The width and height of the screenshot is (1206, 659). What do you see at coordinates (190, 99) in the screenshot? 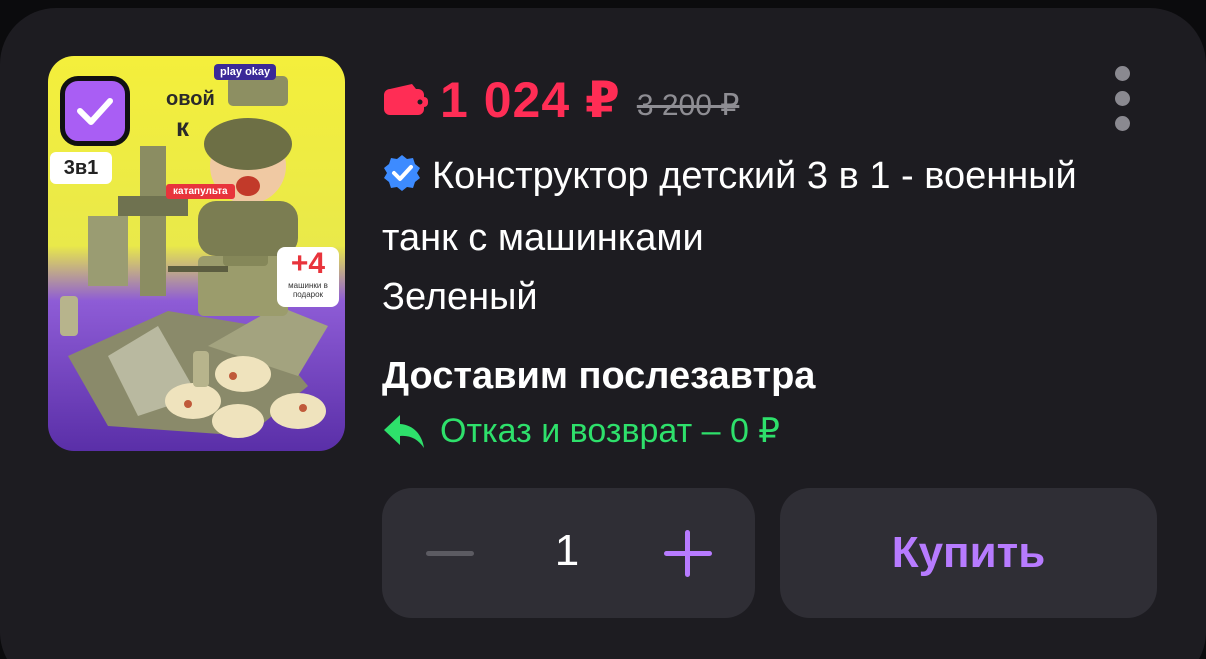
I see `image-caption-fragment: овой` at bounding box center [190, 99].